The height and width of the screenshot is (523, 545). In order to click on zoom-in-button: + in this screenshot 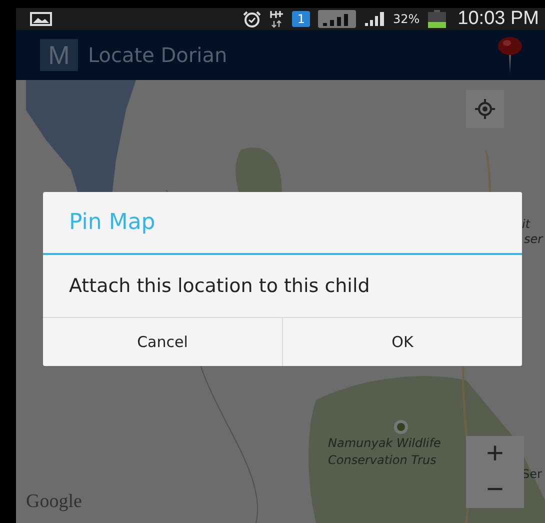, I will do `click(495, 454)`.